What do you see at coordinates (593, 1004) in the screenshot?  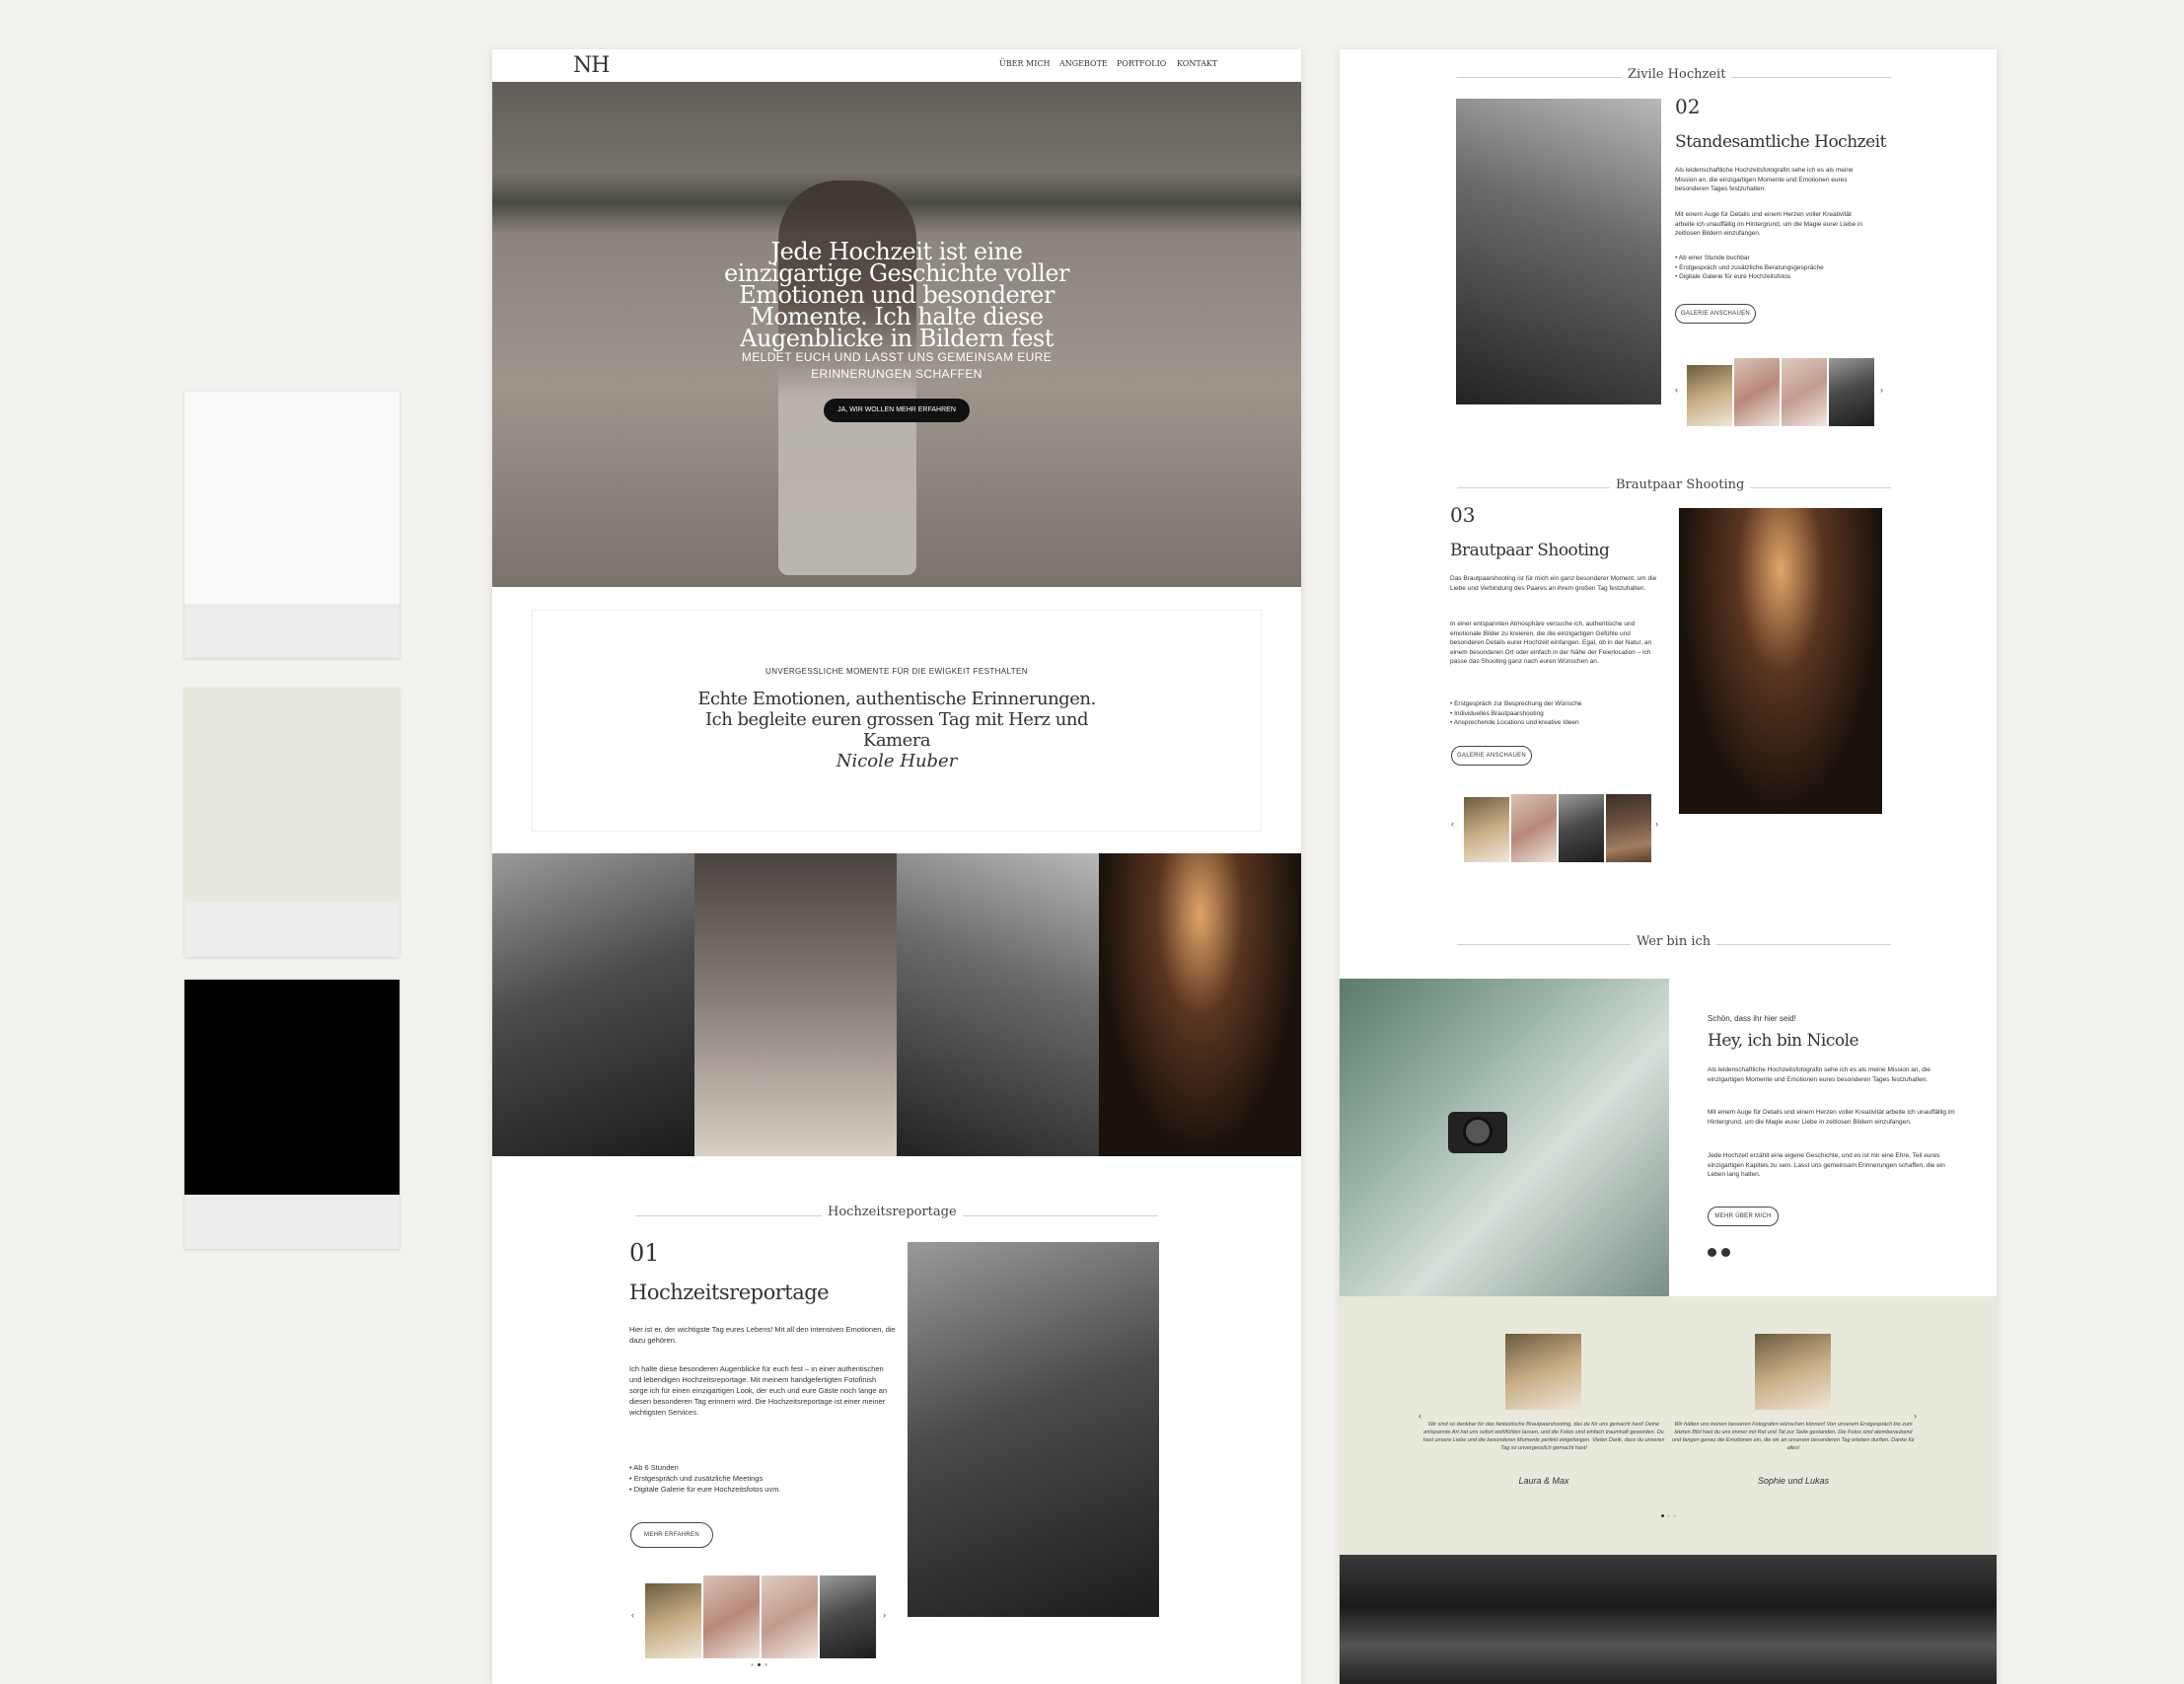 I see `gallery-image-bride-veil` at bounding box center [593, 1004].